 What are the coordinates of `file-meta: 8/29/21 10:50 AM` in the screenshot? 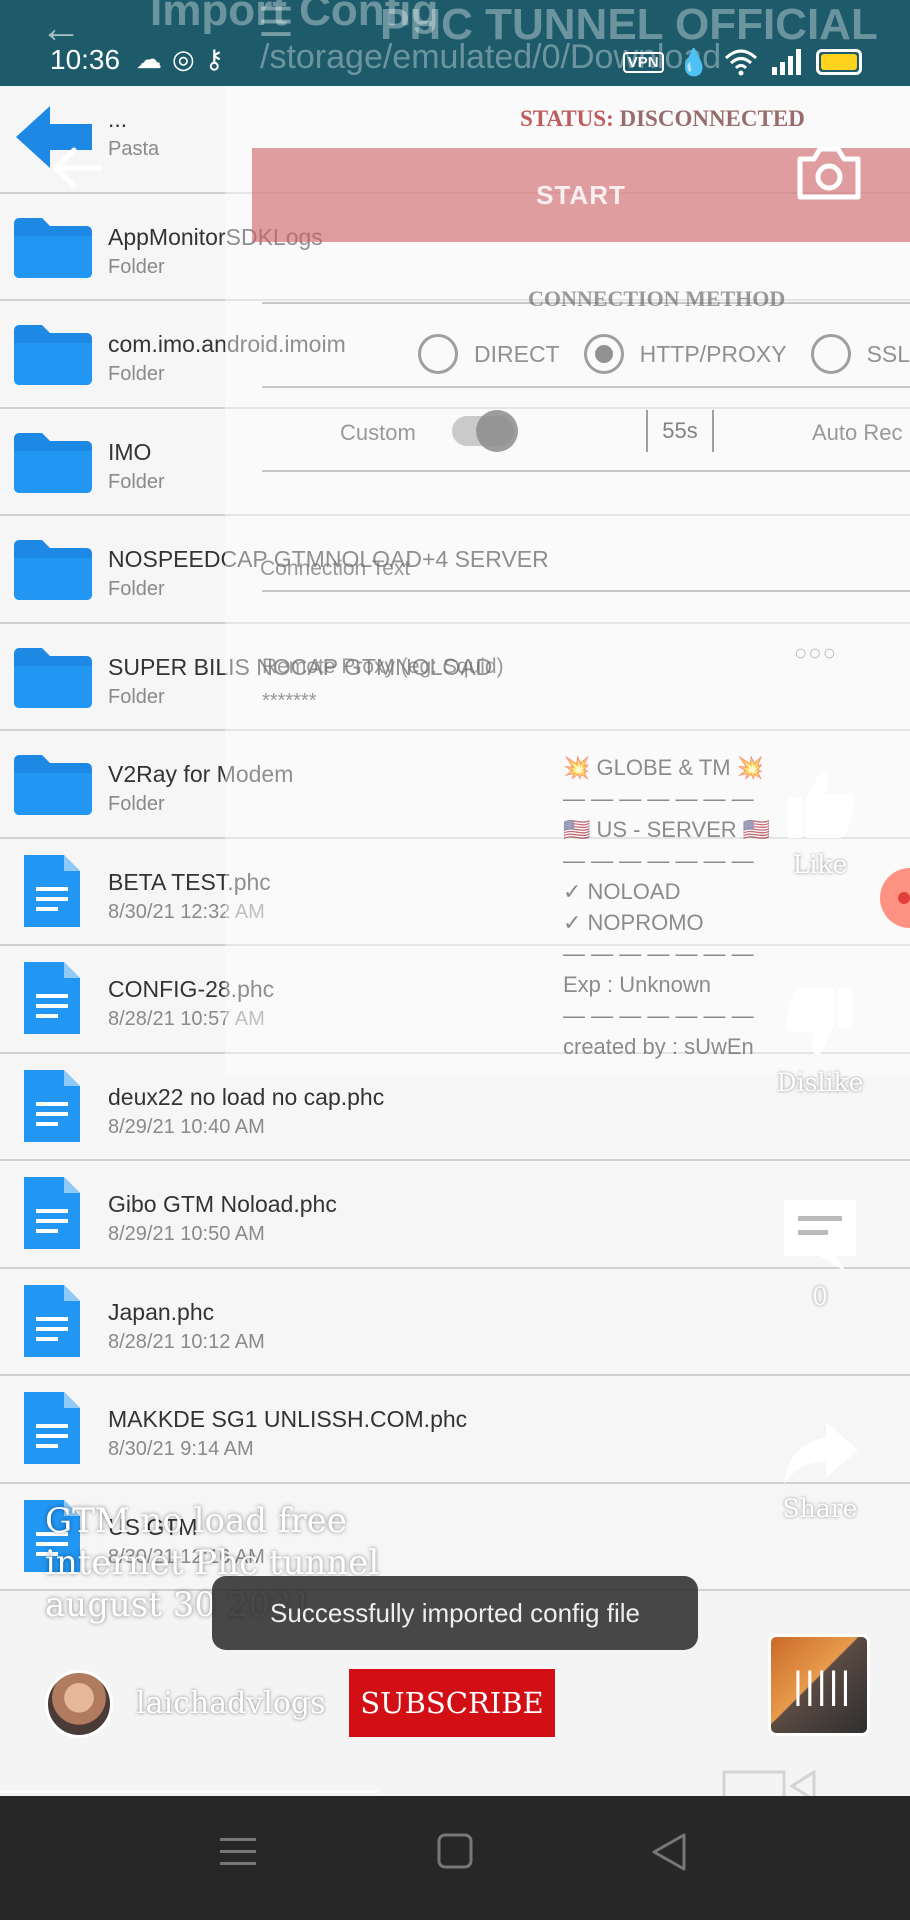 It's located at (186, 1234).